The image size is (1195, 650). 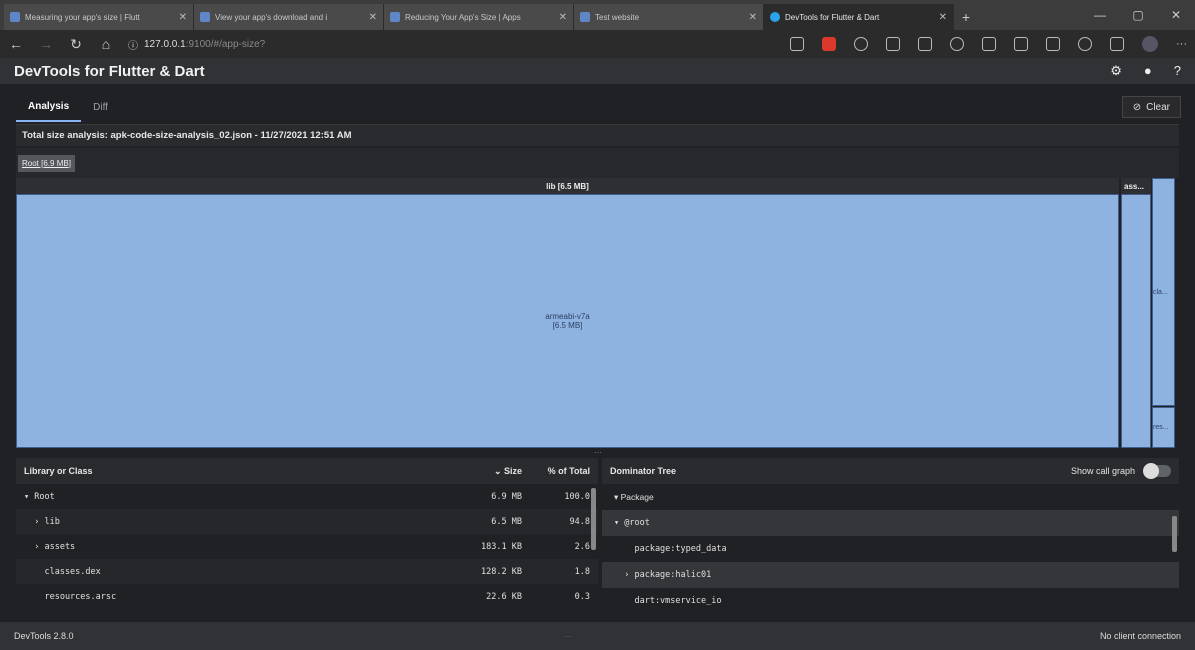 What do you see at coordinates (289, 17) in the screenshot?
I see `browser-tab: View your app's download and i ✕` at bounding box center [289, 17].